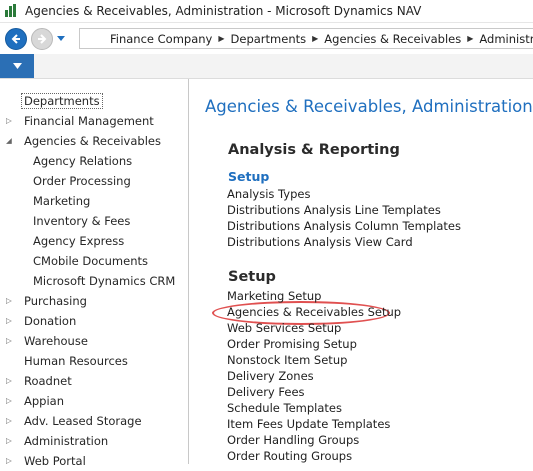  I want to click on nav-item: ▷ Administration, so click(94, 441).